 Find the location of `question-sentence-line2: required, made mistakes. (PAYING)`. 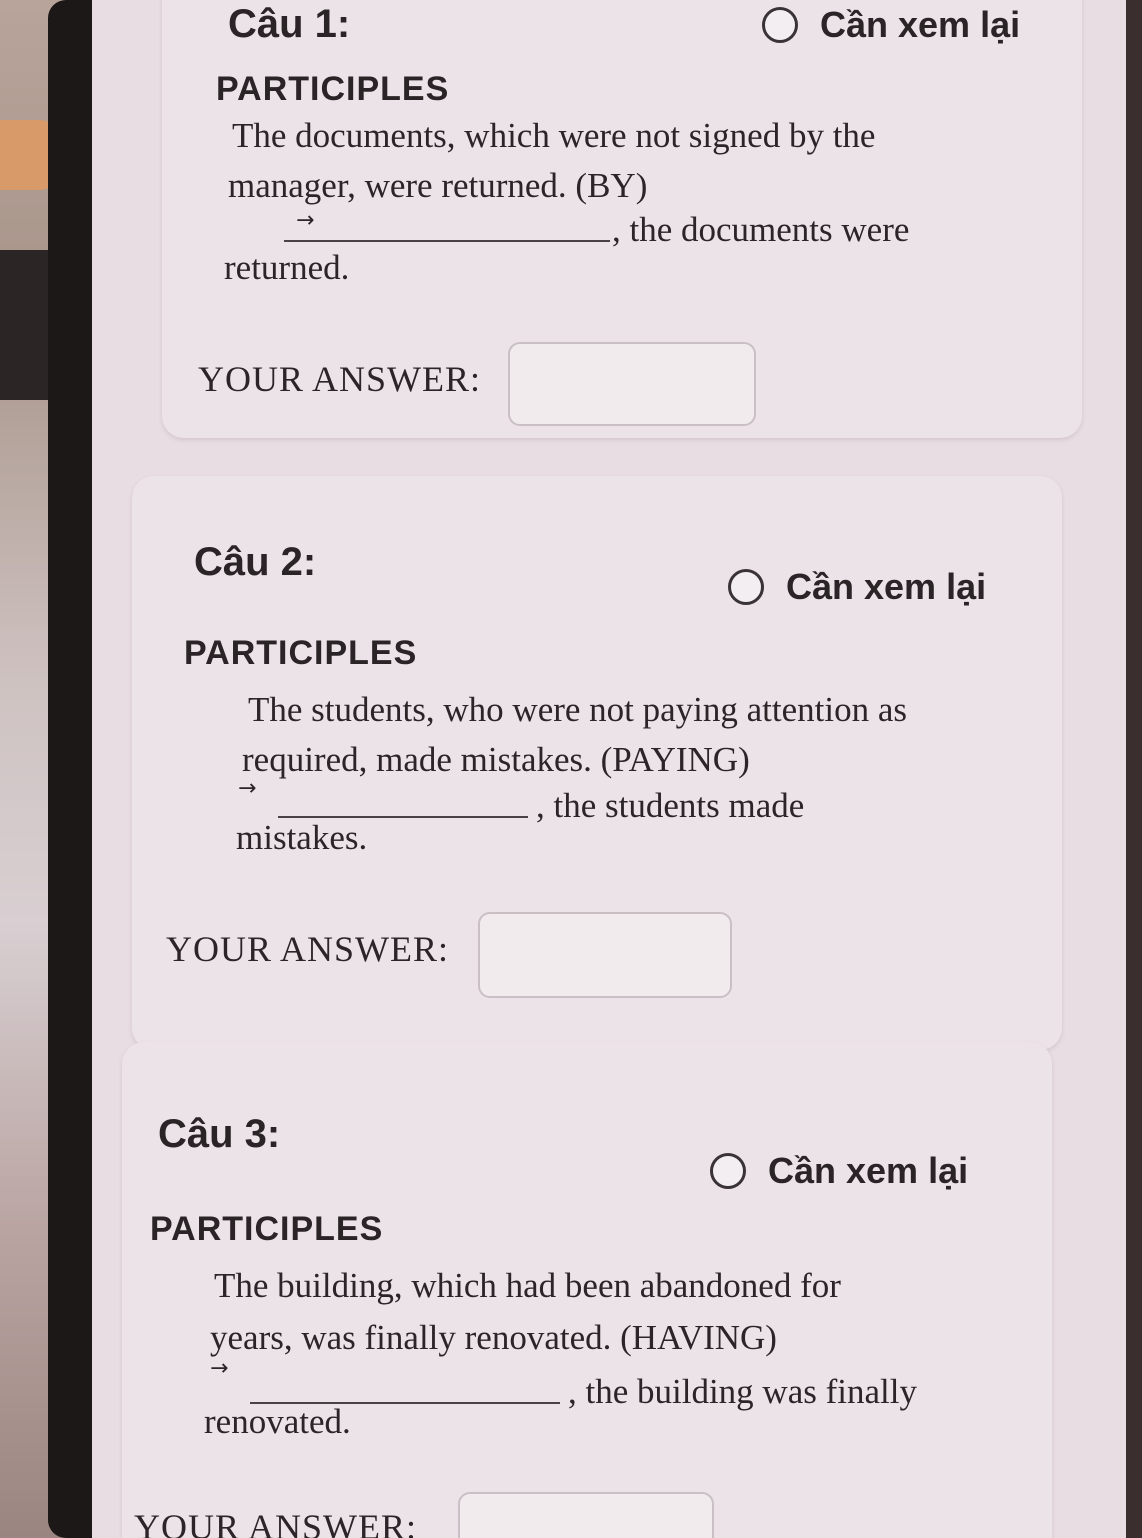

question-sentence-line2: required, made mistakes. (PAYING) is located at coordinates (496, 759).